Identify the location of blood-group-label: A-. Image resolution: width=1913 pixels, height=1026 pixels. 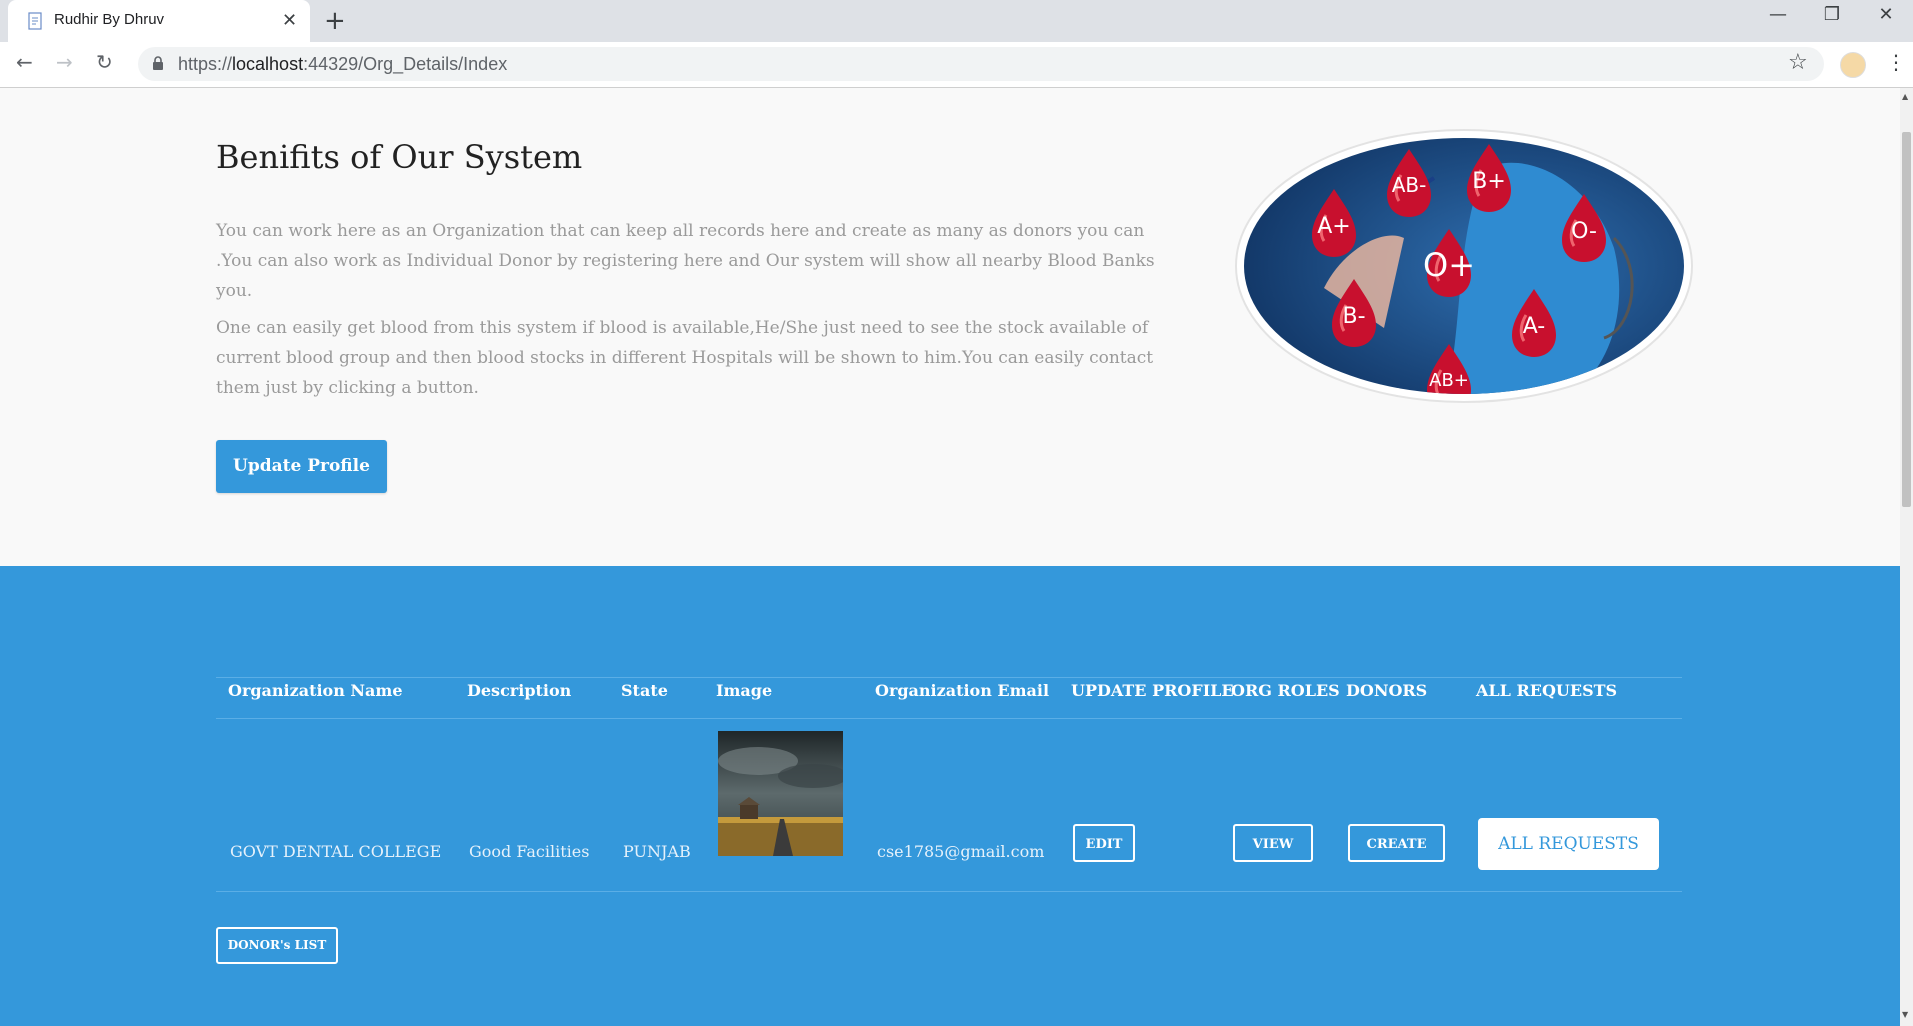
(1534, 326).